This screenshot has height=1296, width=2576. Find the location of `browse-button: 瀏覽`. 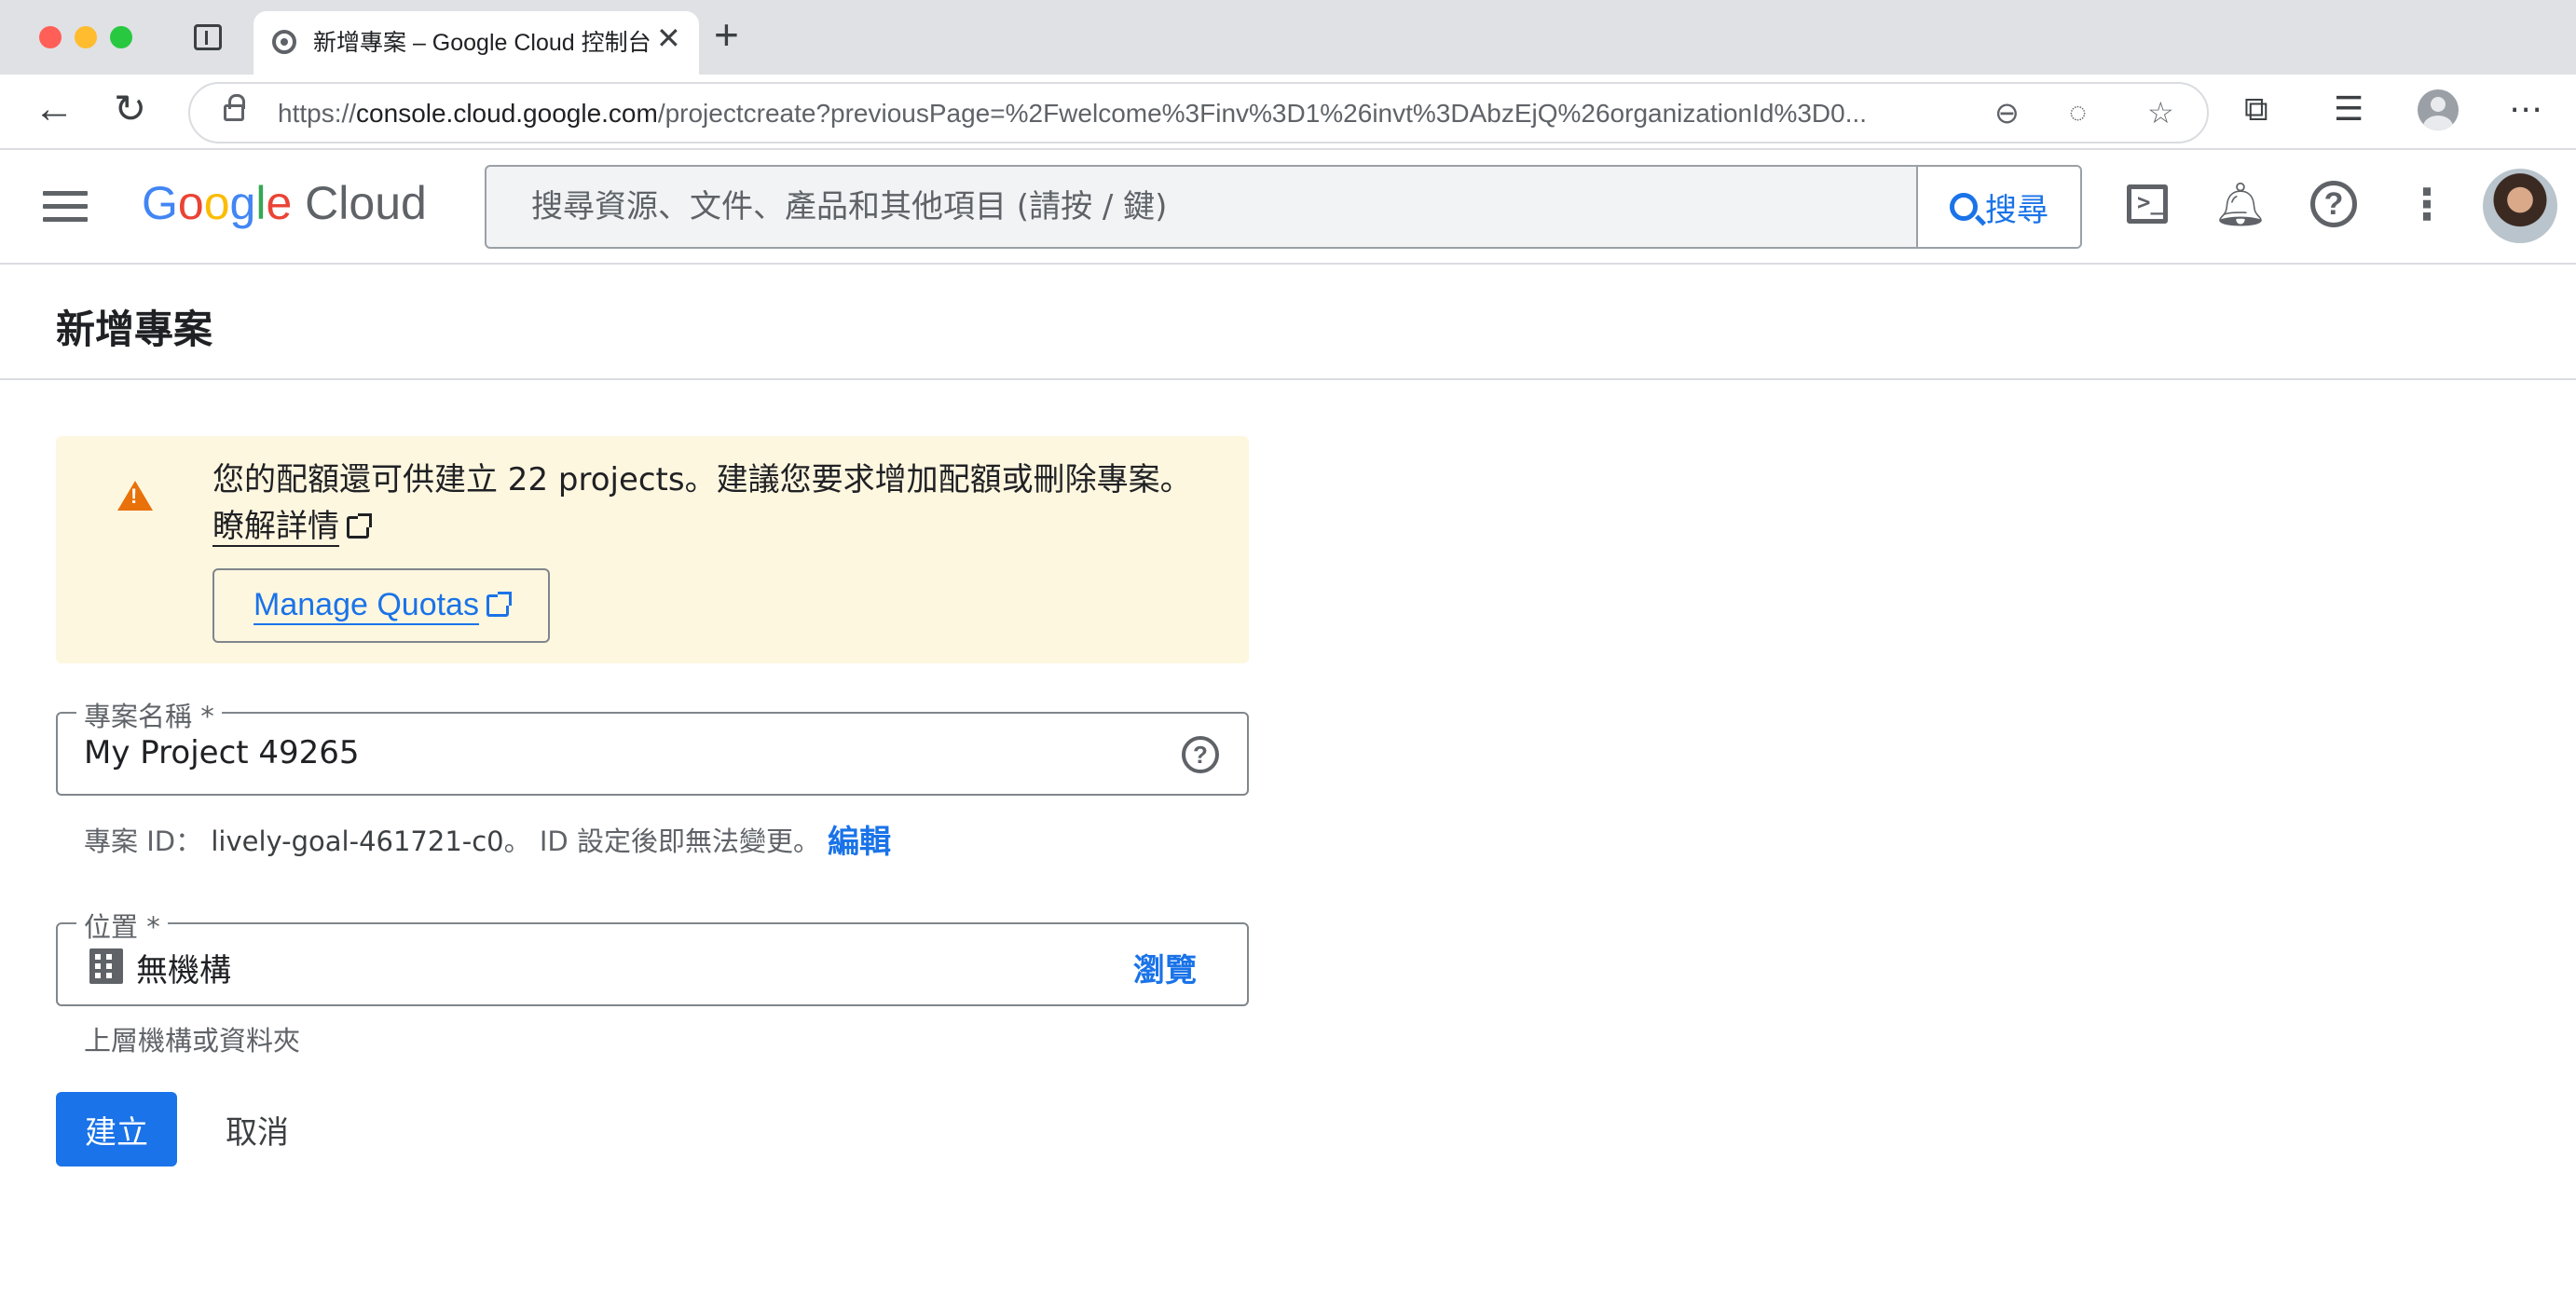

browse-button: 瀏覽 is located at coordinates (1165, 968).